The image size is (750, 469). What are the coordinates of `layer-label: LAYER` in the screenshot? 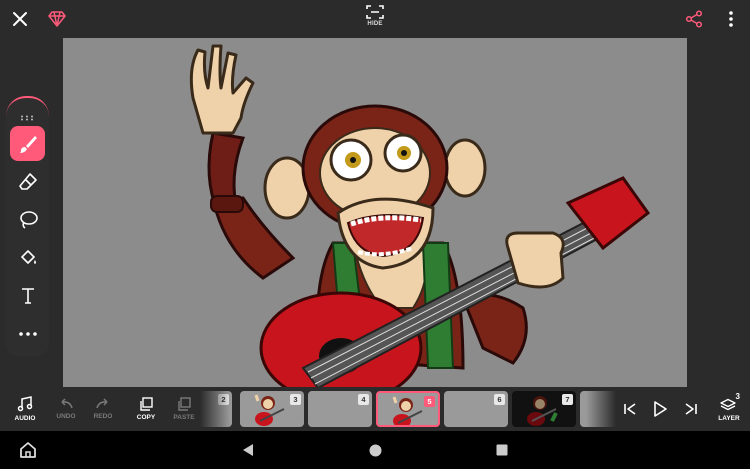 It's located at (729, 418).